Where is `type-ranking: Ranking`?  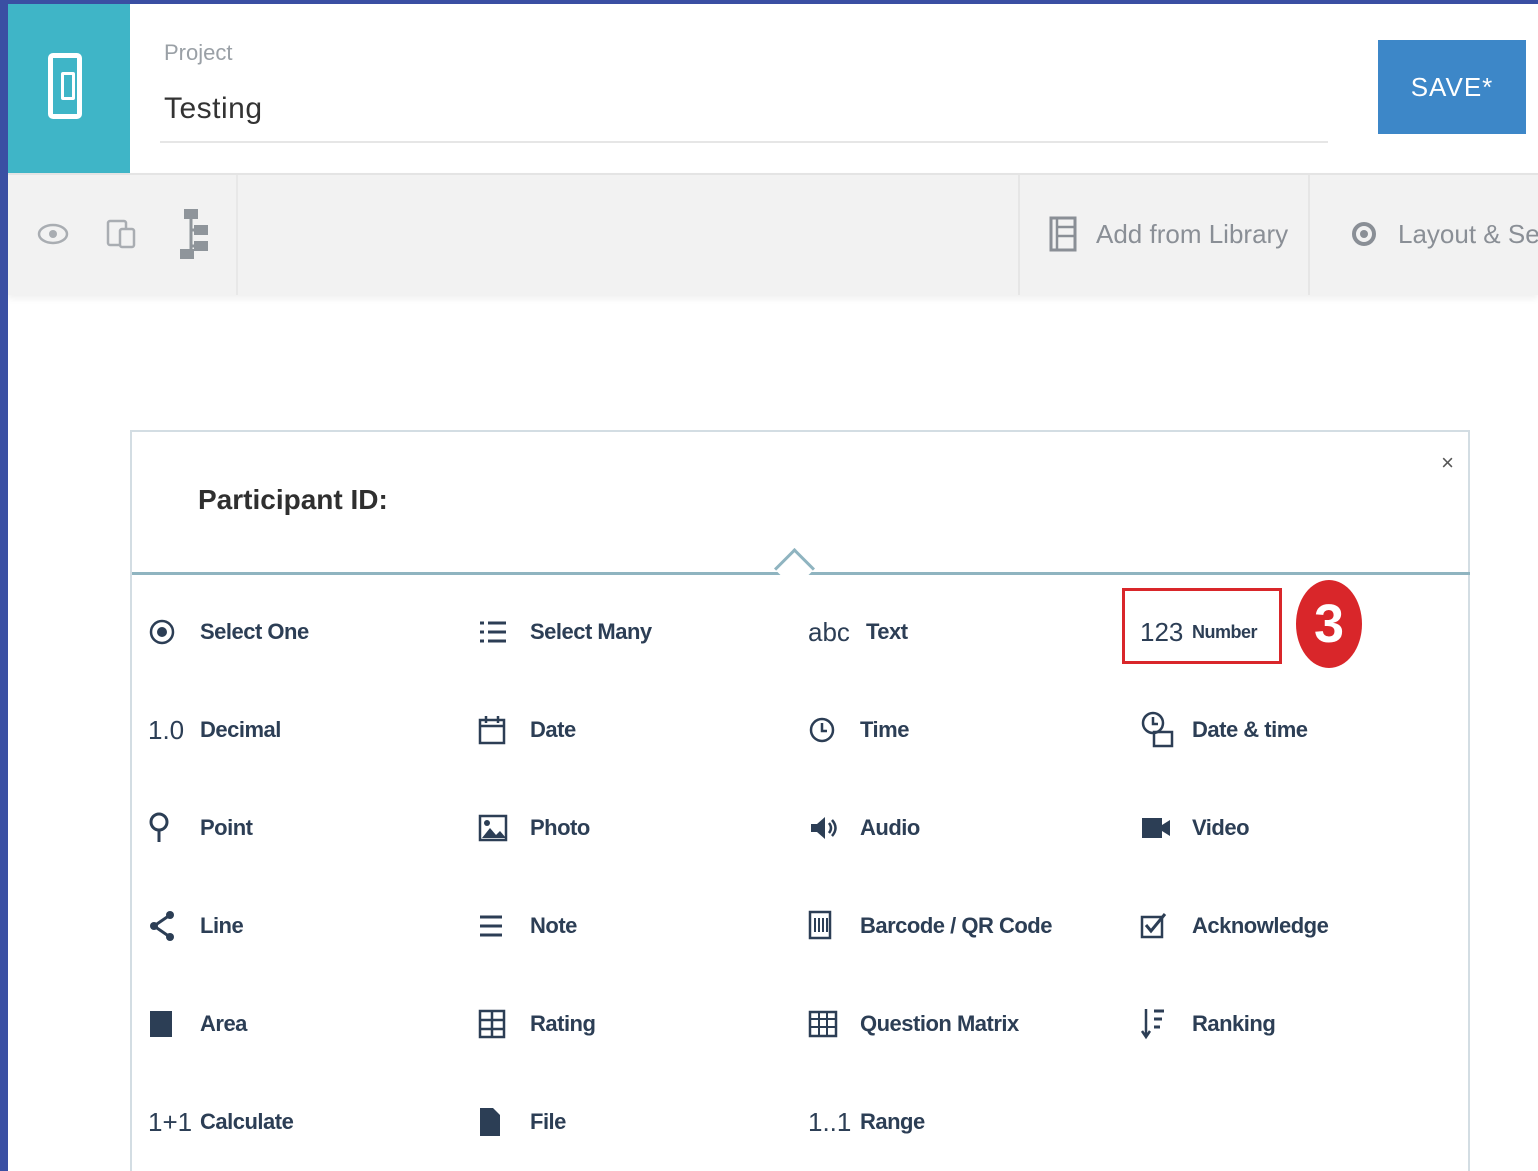
type-ranking: Ranking is located at coordinates (1208, 1024).